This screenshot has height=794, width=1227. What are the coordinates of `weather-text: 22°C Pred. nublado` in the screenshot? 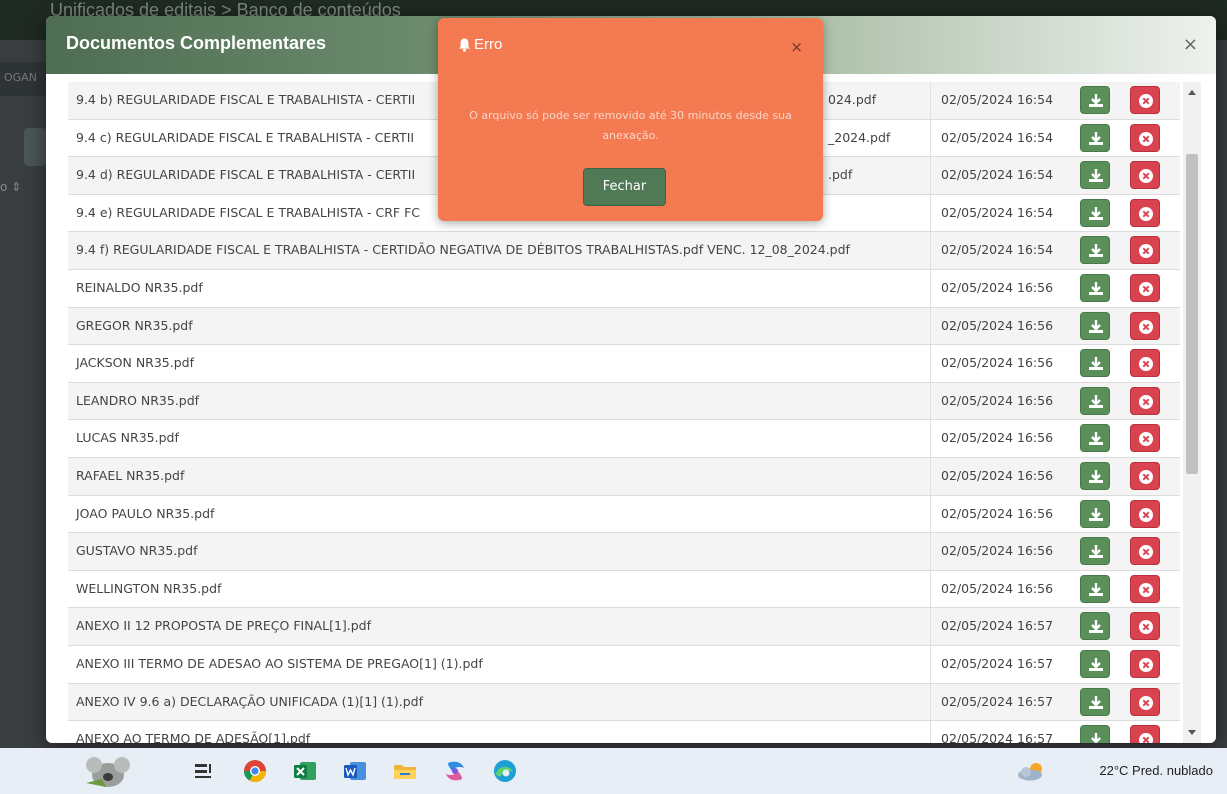 It's located at (1156, 770).